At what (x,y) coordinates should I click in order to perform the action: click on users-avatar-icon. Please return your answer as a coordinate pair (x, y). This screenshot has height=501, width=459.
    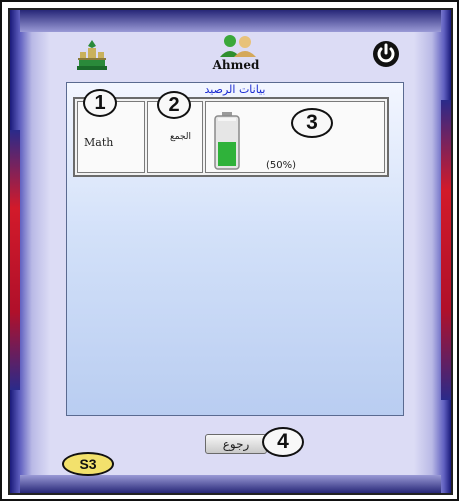
    Looking at the image, I should click on (238, 46).